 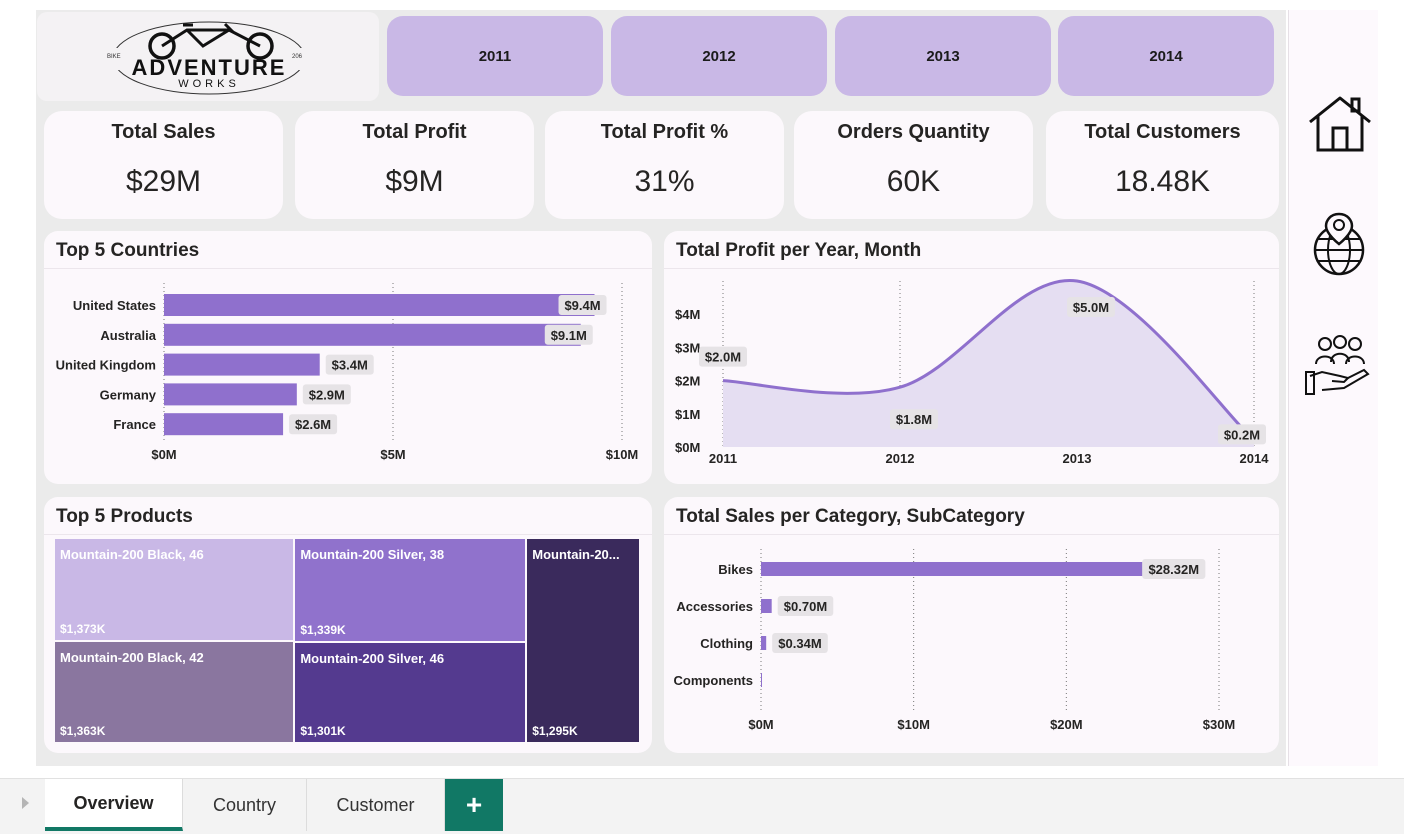 What do you see at coordinates (410, 590) in the screenshot?
I see `treemap-cell: Mountain-200 Silver, 38 $1,339K` at bounding box center [410, 590].